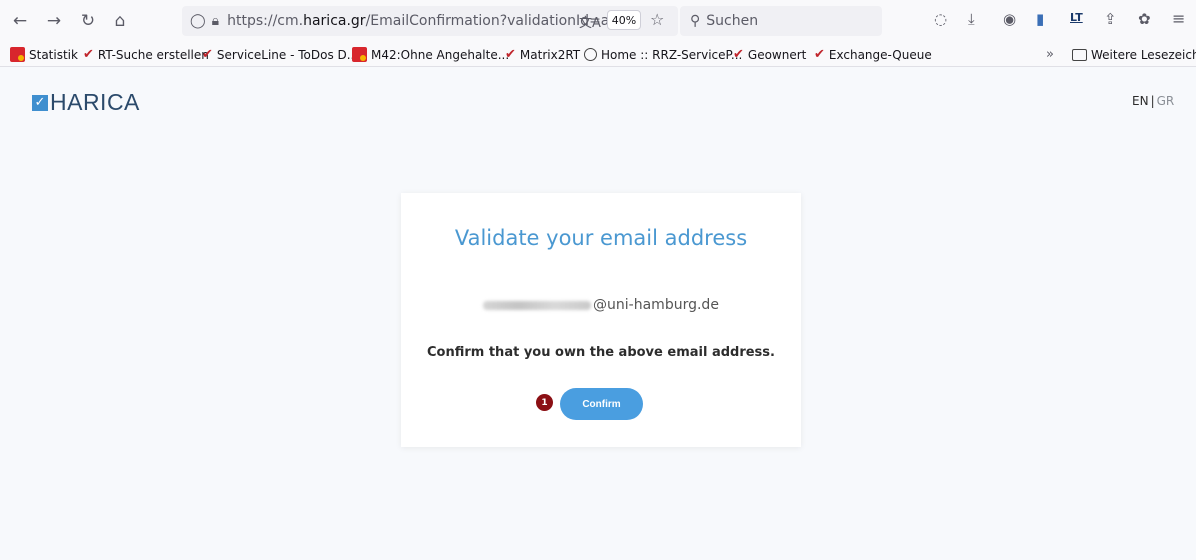  What do you see at coordinates (146, 54) in the screenshot?
I see `bookmark-rt-suche: ✔ RT-Suche erstellen` at bounding box center [146, 54].